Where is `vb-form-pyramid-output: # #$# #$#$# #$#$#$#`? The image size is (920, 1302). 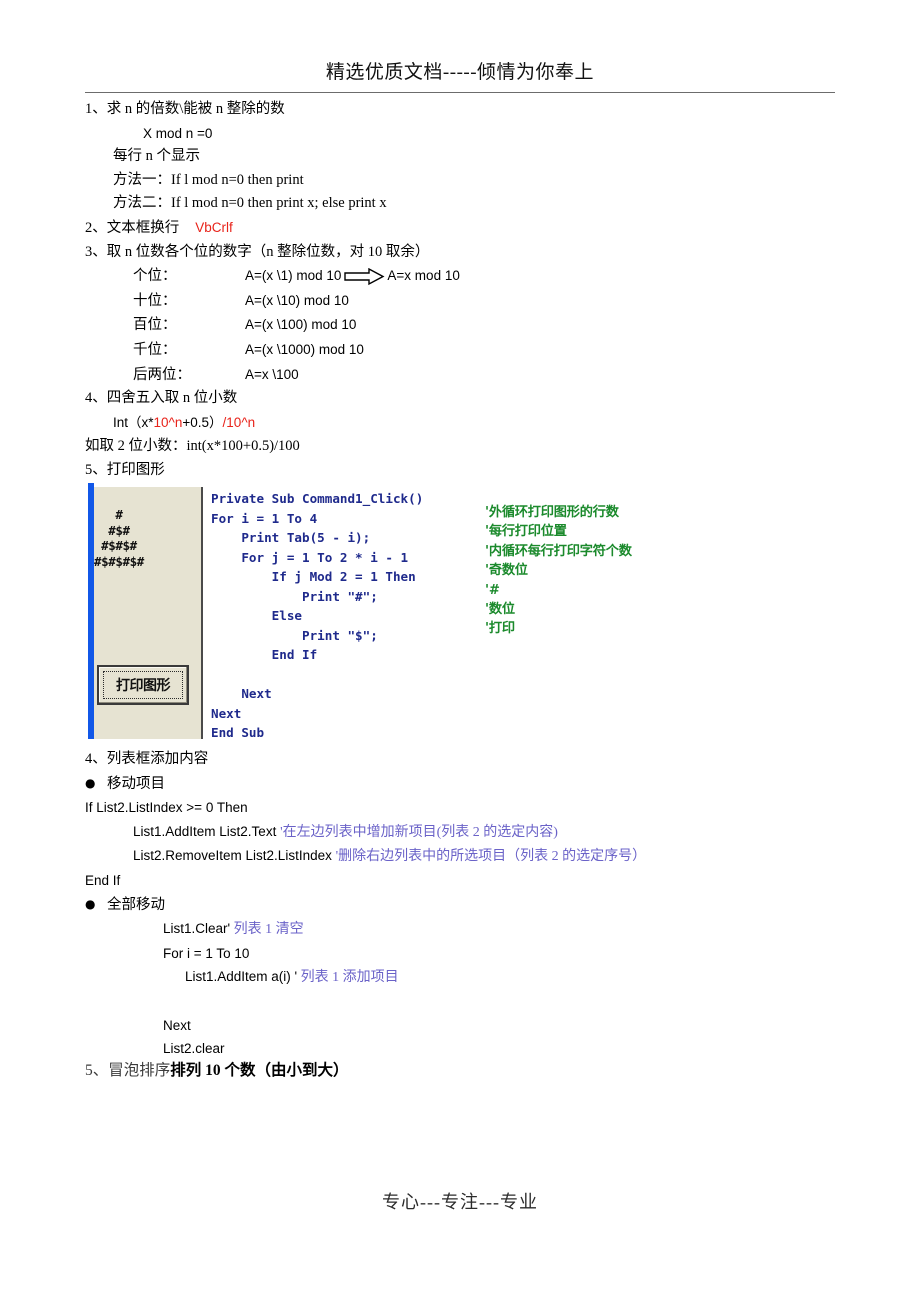
vb-form-pyramid-output: # #$# #$#$# #$#$#$# is located at coordinates (119, 538).